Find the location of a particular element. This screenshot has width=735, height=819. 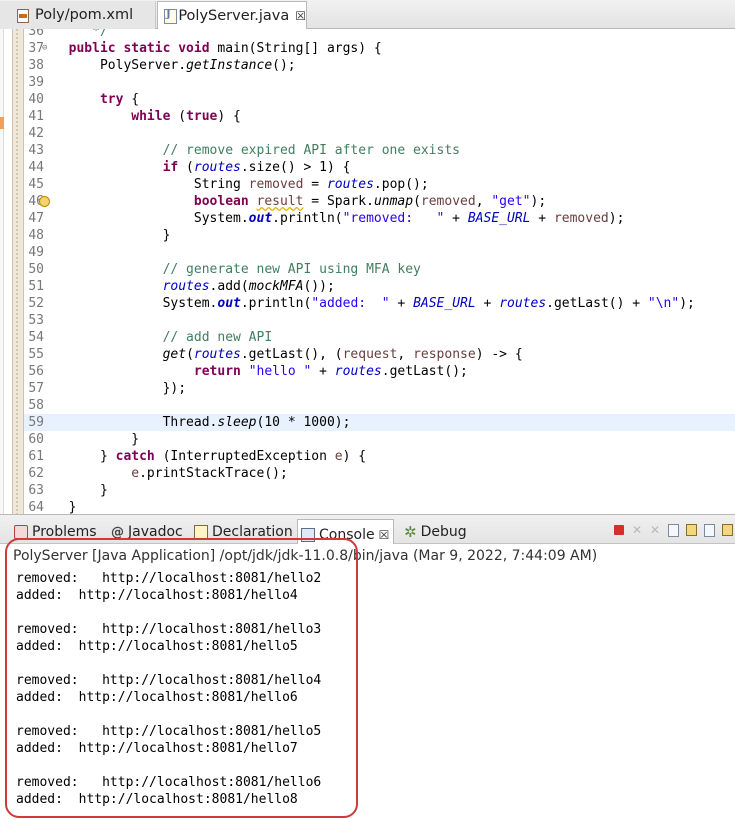

code-line: 60 } is located at coordinates (379, 439).